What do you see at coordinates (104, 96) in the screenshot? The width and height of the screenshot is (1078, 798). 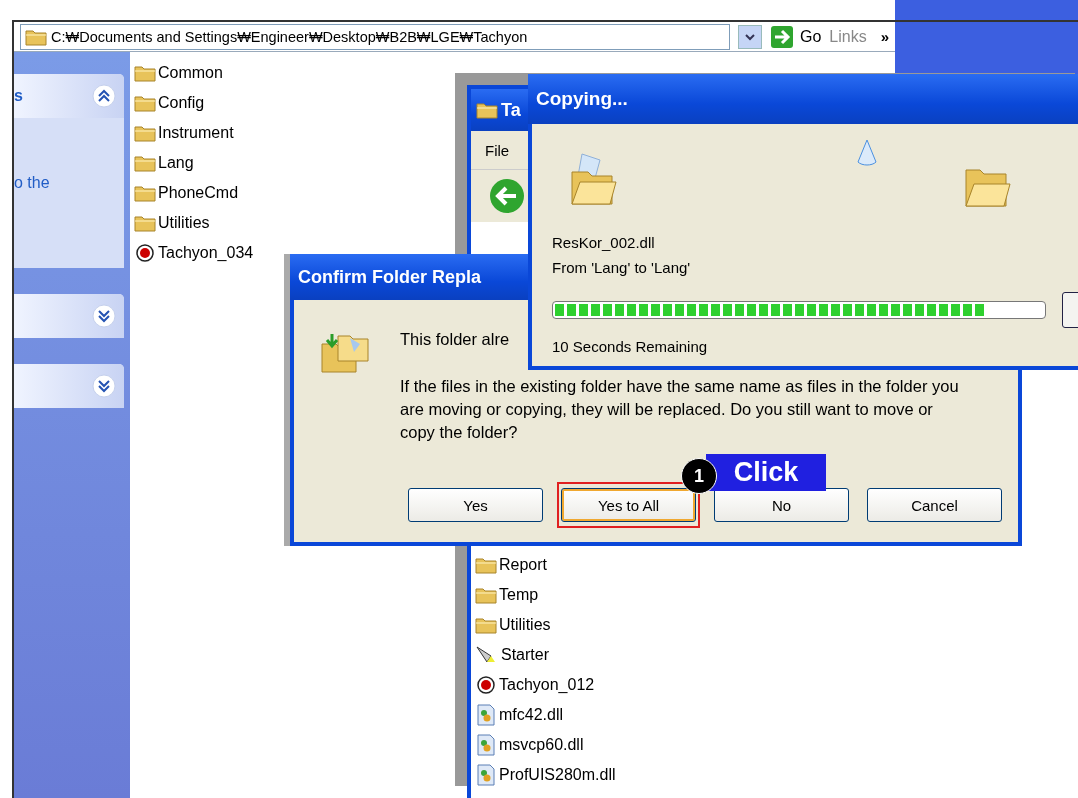 I see `collapse-icon` at bounding box center [104, 96].